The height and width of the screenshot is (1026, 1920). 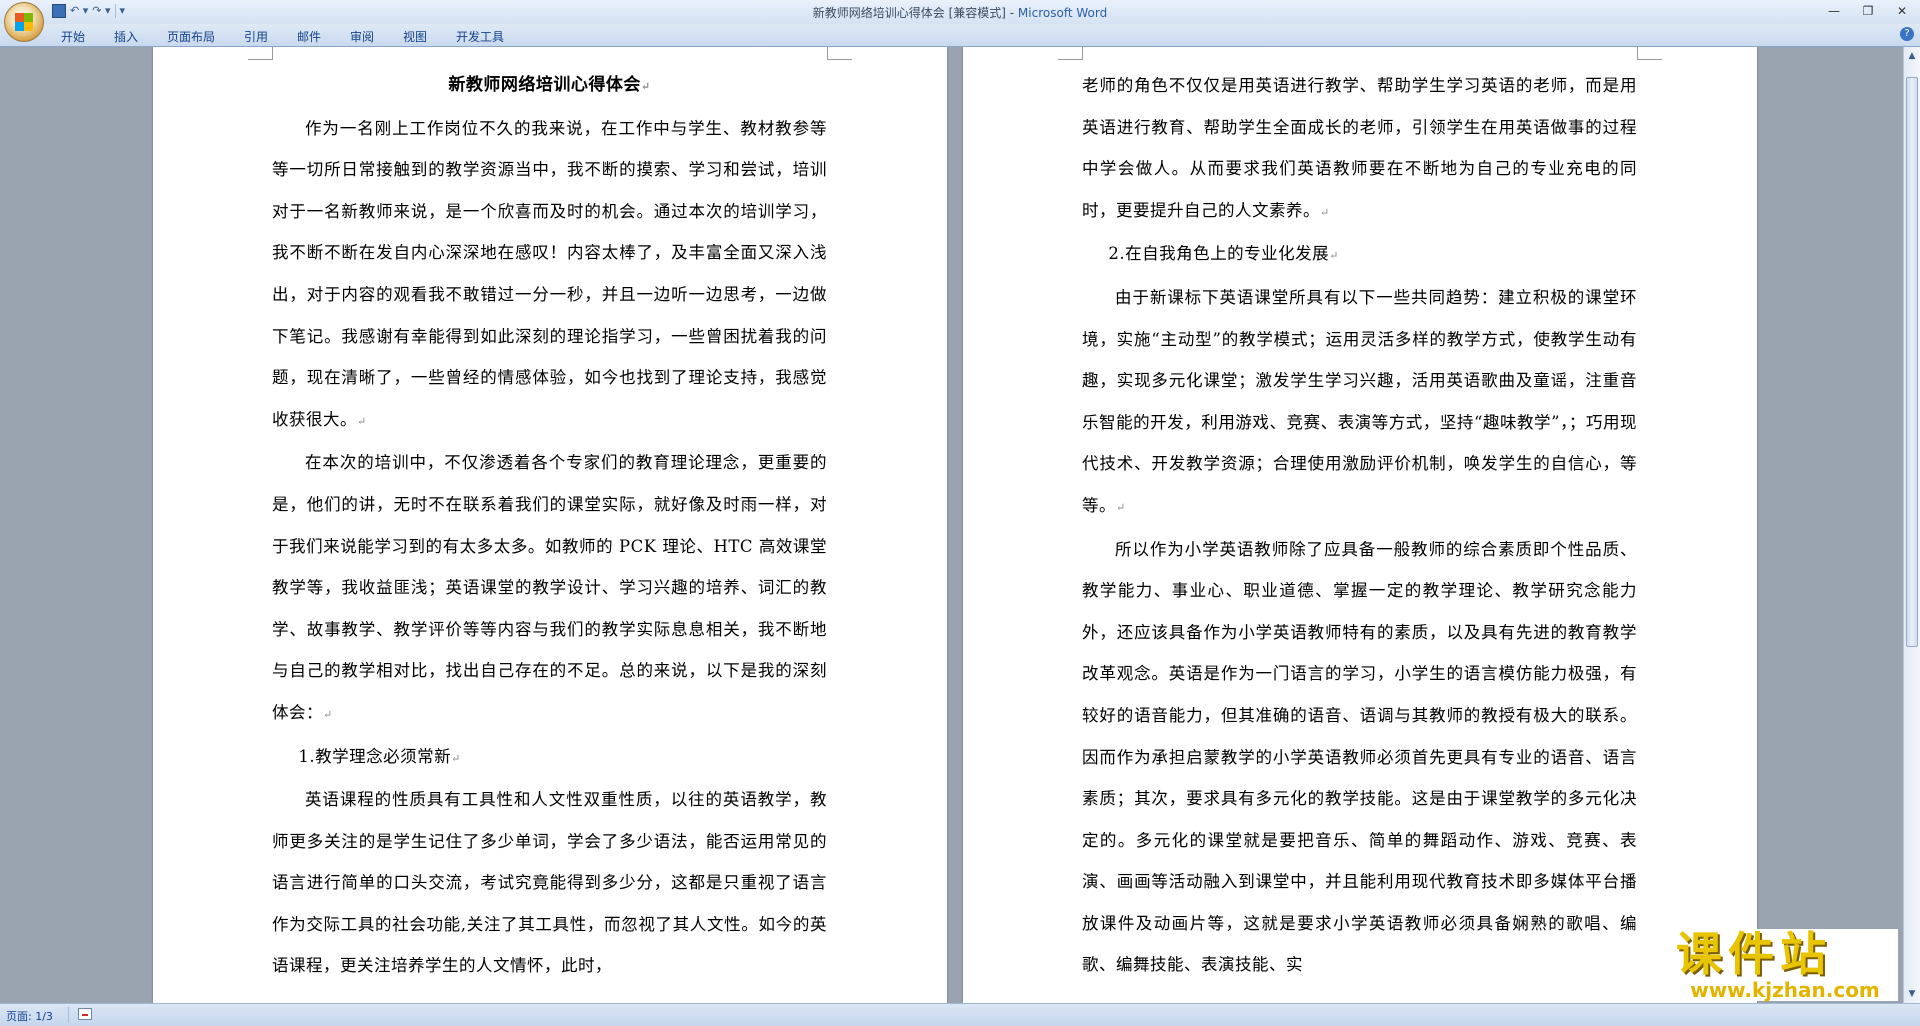 I want to click on maximize-button: ❐, so click(x=1868, y=11).